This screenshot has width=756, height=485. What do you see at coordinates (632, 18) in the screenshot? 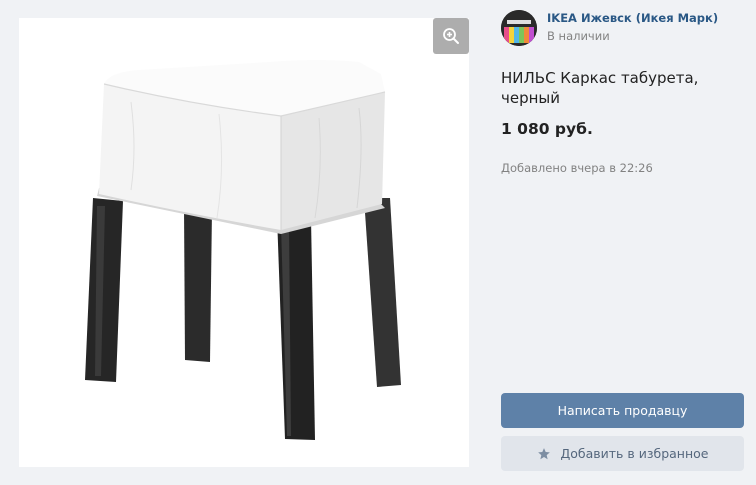
I see `seller-name-link: IKEA Ижевск (Икея Марк)` at bounding box center [632, 18].